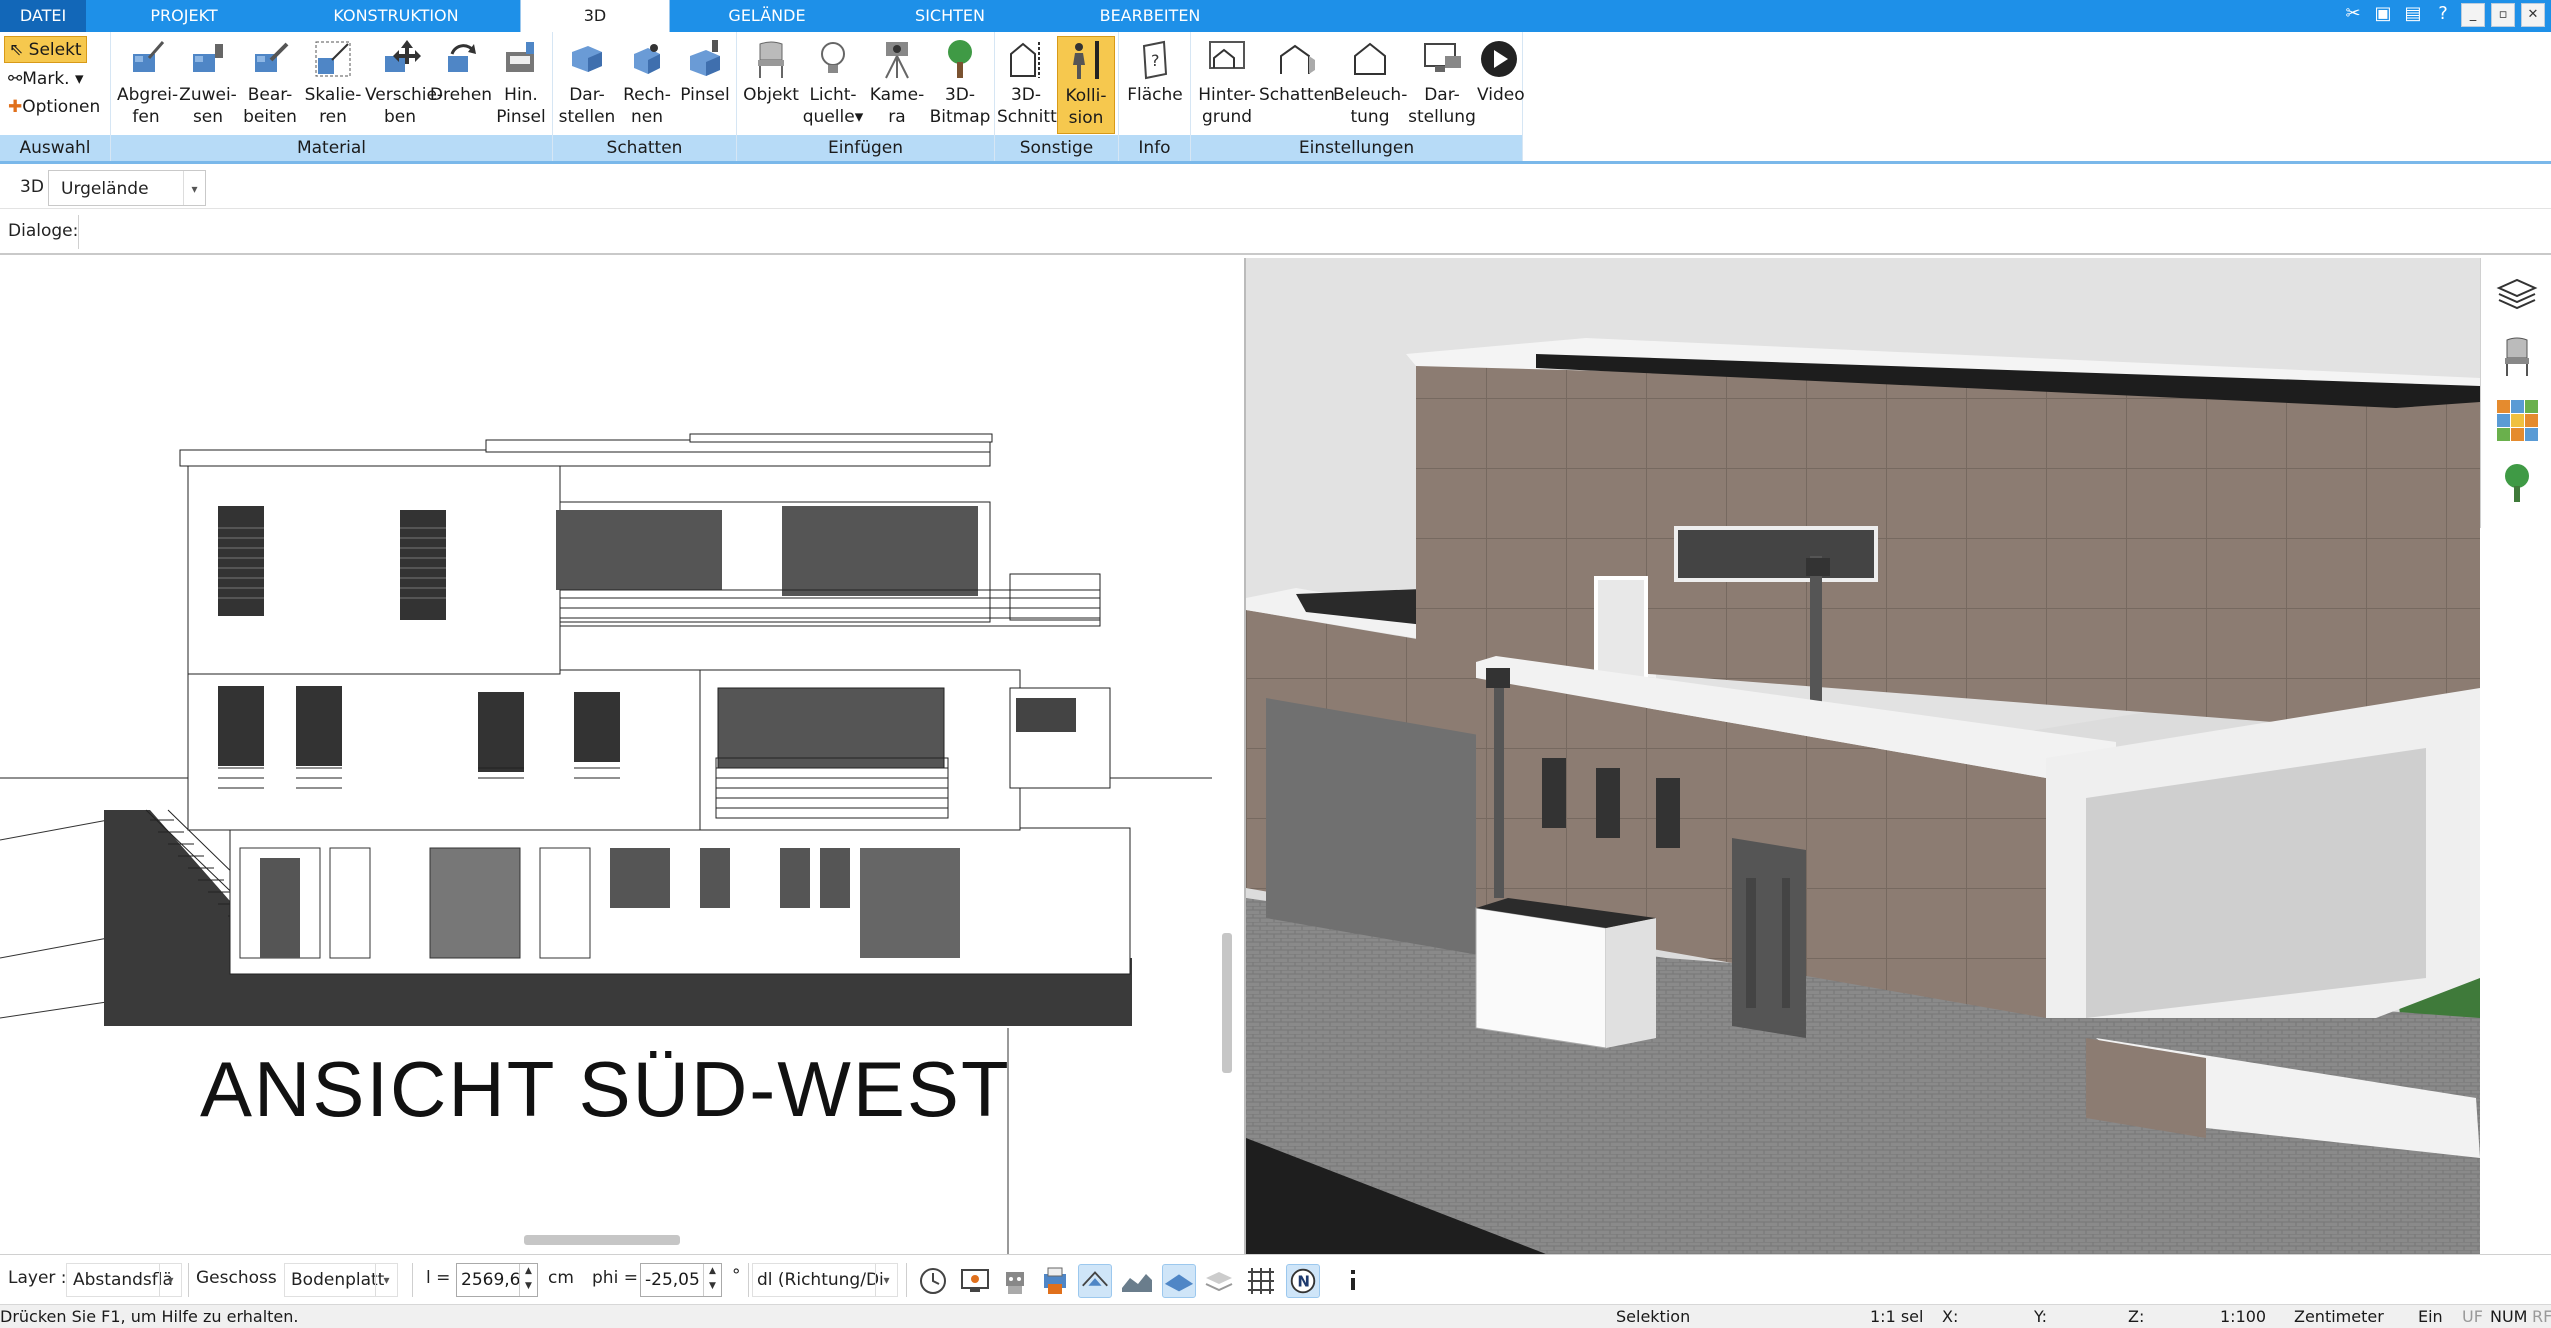 This screenshot has height=1328, width=2551. Describe the element at coordinates (2413, 15) in the screenshot. I see `layout-icon: ▤` at that location.